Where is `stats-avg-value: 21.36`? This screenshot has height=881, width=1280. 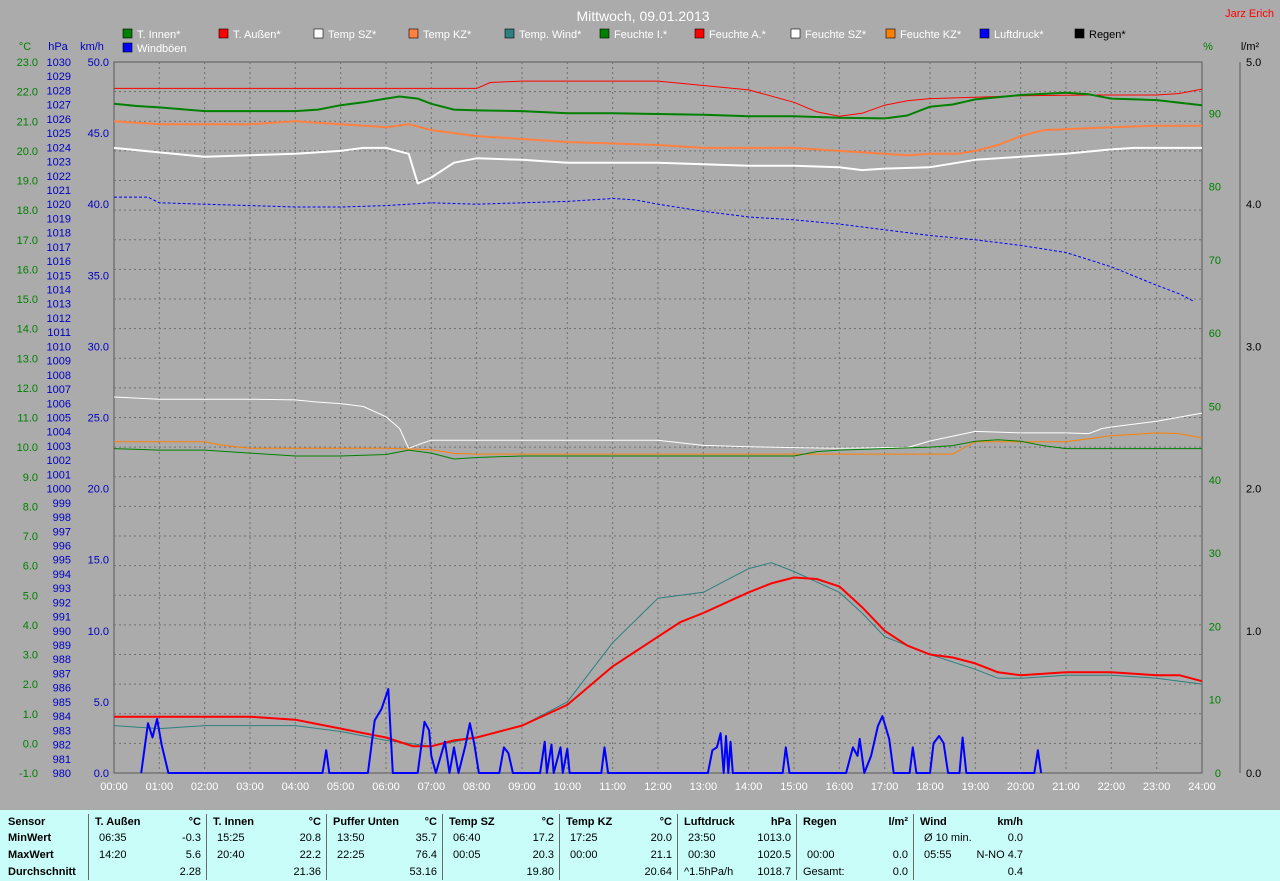 stats-avg-value: 21.36 is located at coordinates (307, 872).